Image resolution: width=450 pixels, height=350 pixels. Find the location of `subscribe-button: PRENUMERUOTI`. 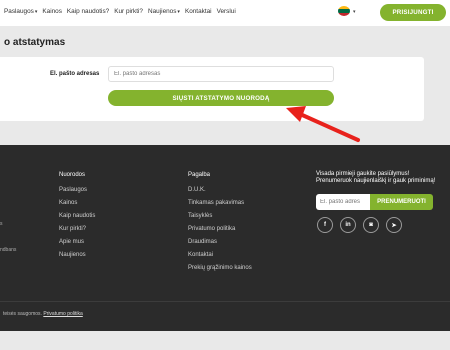

subscribe-button: PRENUMERUOTI is located at coordinates (401, 202).